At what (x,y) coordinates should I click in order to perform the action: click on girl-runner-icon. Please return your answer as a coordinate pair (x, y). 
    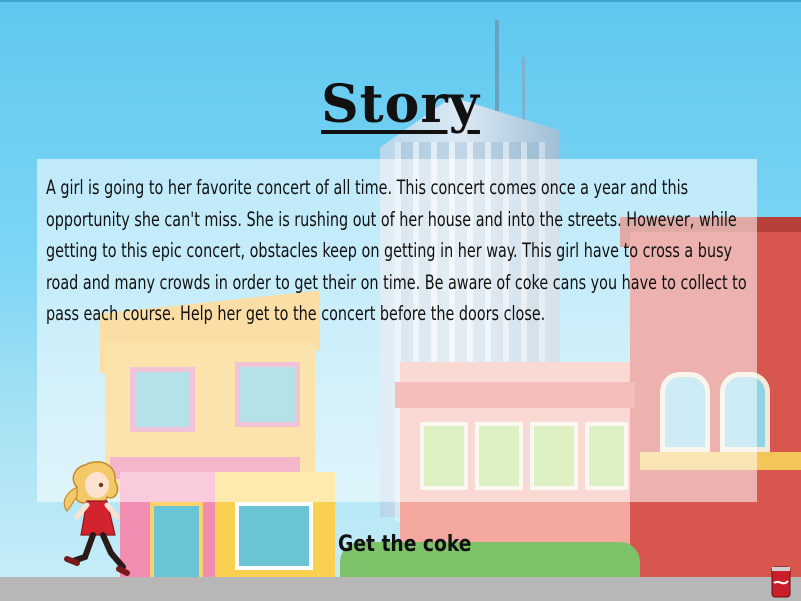
    Looking at the image, I should click on (96, 518).